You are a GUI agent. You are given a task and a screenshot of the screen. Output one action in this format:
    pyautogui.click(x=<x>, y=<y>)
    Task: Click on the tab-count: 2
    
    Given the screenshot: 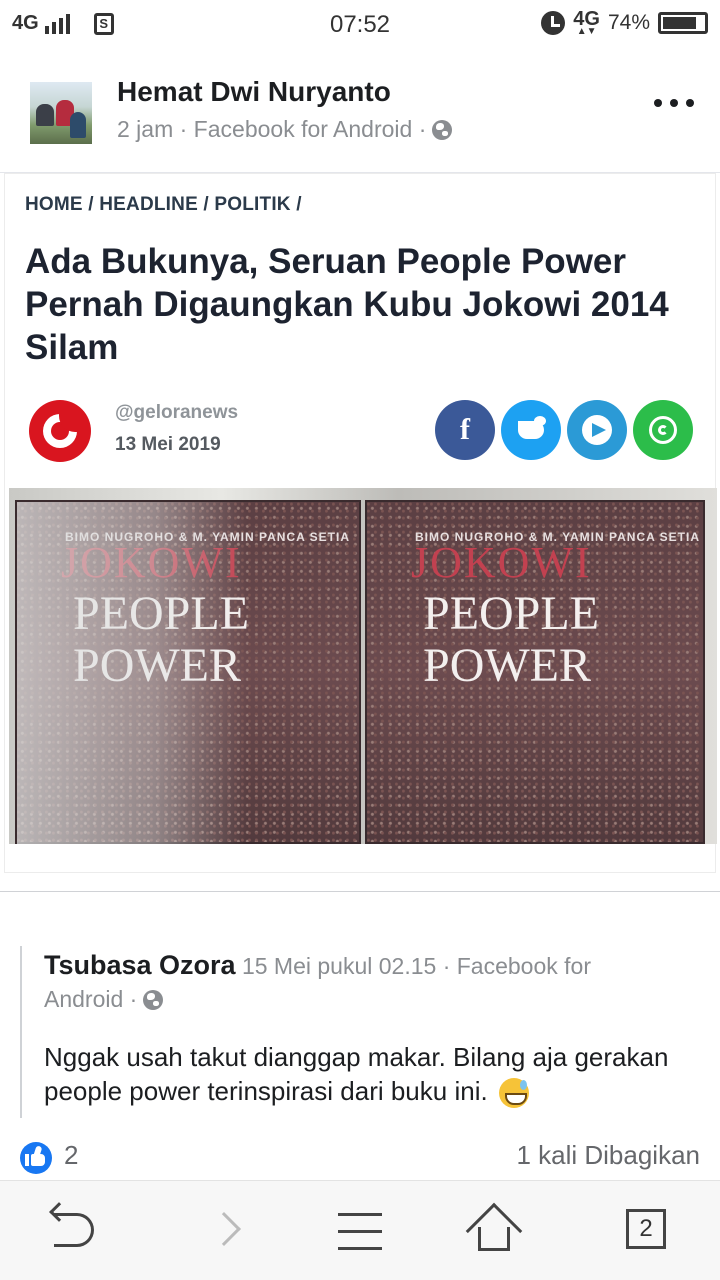 What is the action you would take?
    pyautogui.click(x=646, y=1229)
    